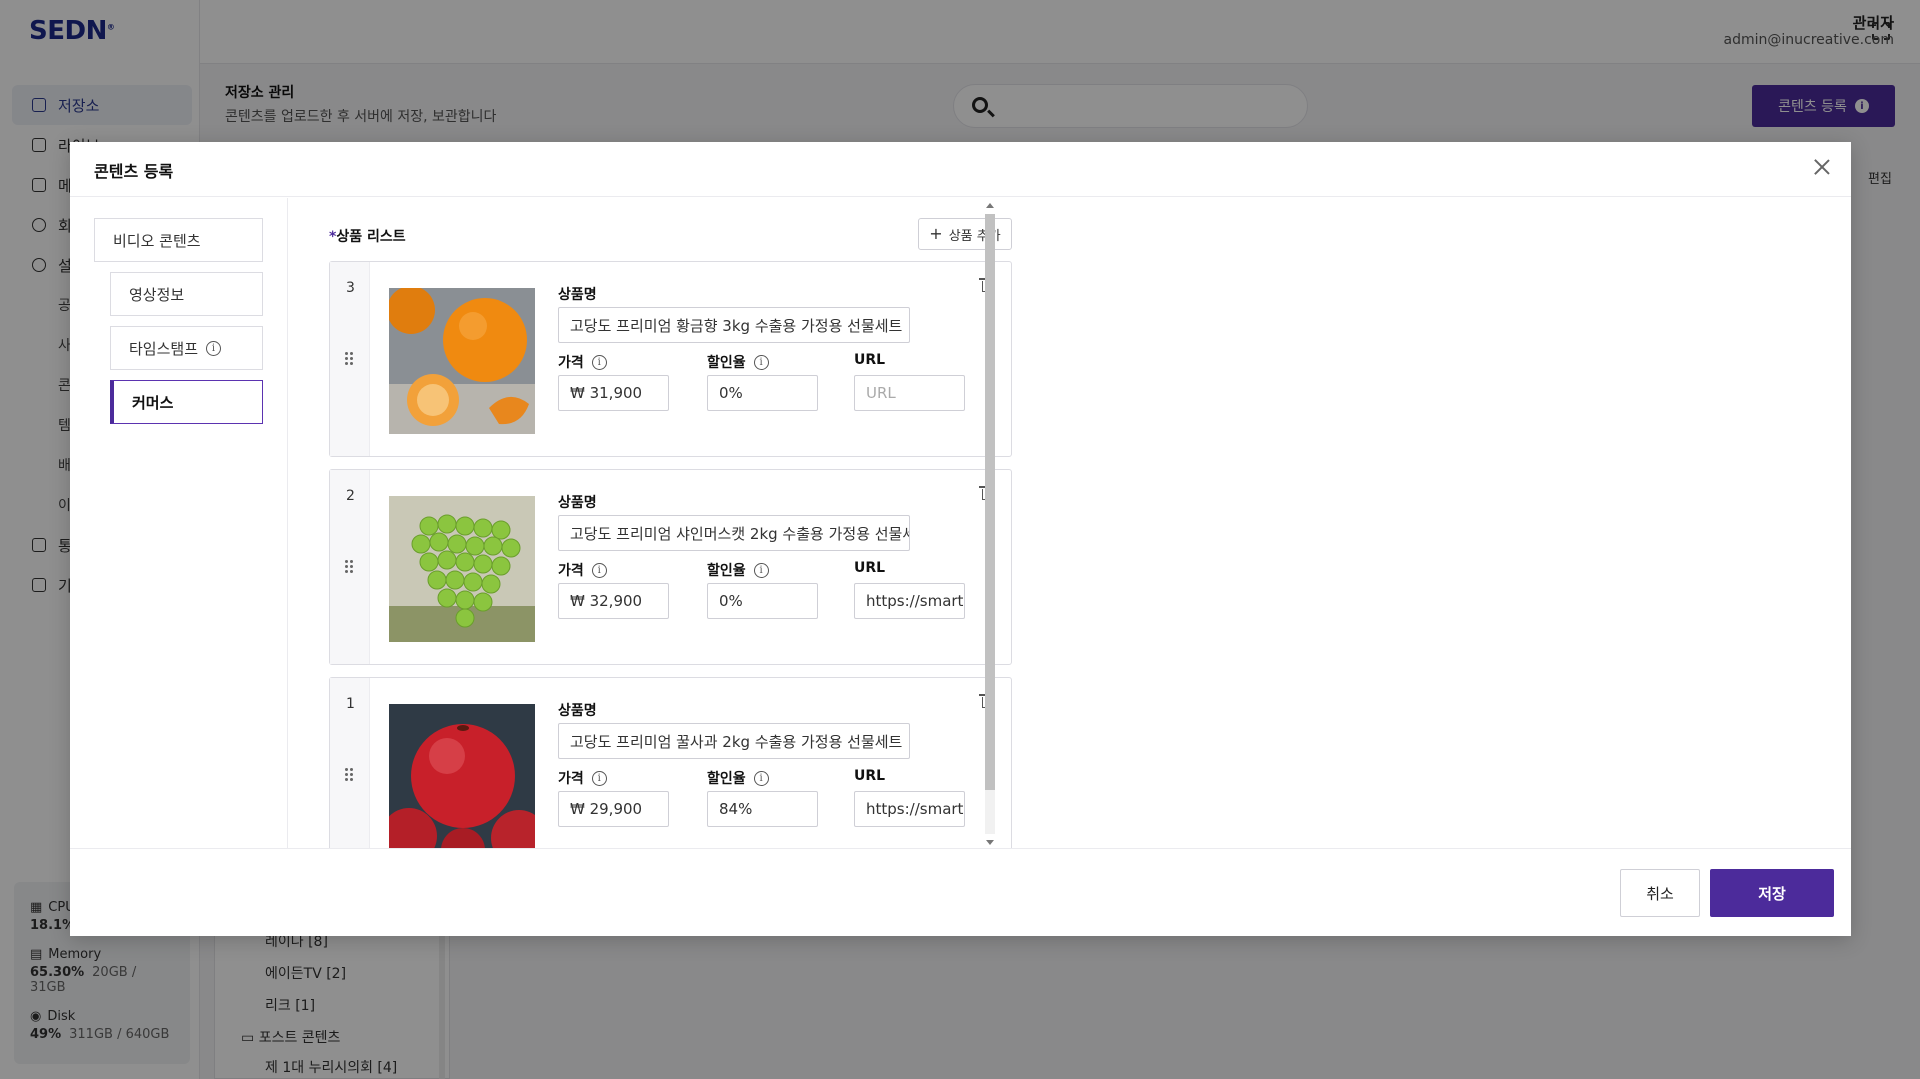  I want to click on card-rail: 3, so click(350, 359).